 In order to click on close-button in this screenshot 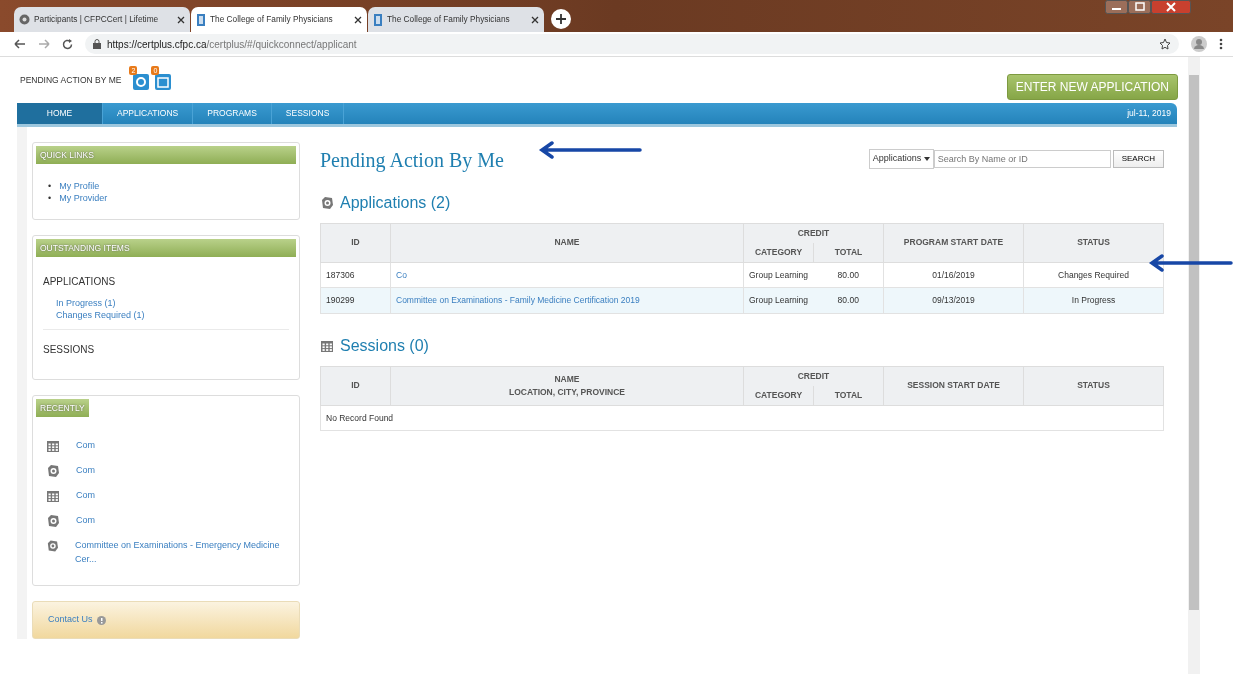, I will do `click(1171, 7)`.